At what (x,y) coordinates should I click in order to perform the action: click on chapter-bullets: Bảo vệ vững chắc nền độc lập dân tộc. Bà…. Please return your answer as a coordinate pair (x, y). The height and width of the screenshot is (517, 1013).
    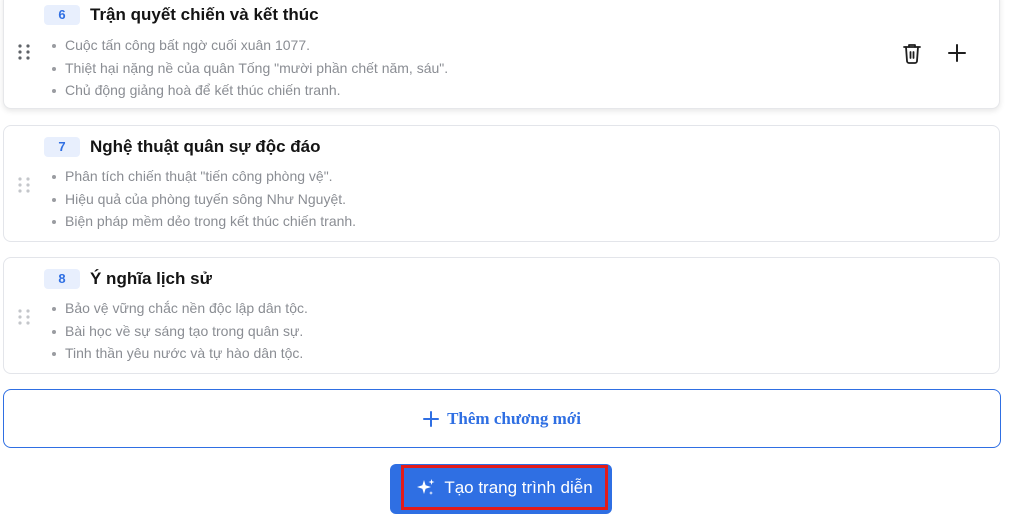
    Looking at the image, I should click on (180, 331).